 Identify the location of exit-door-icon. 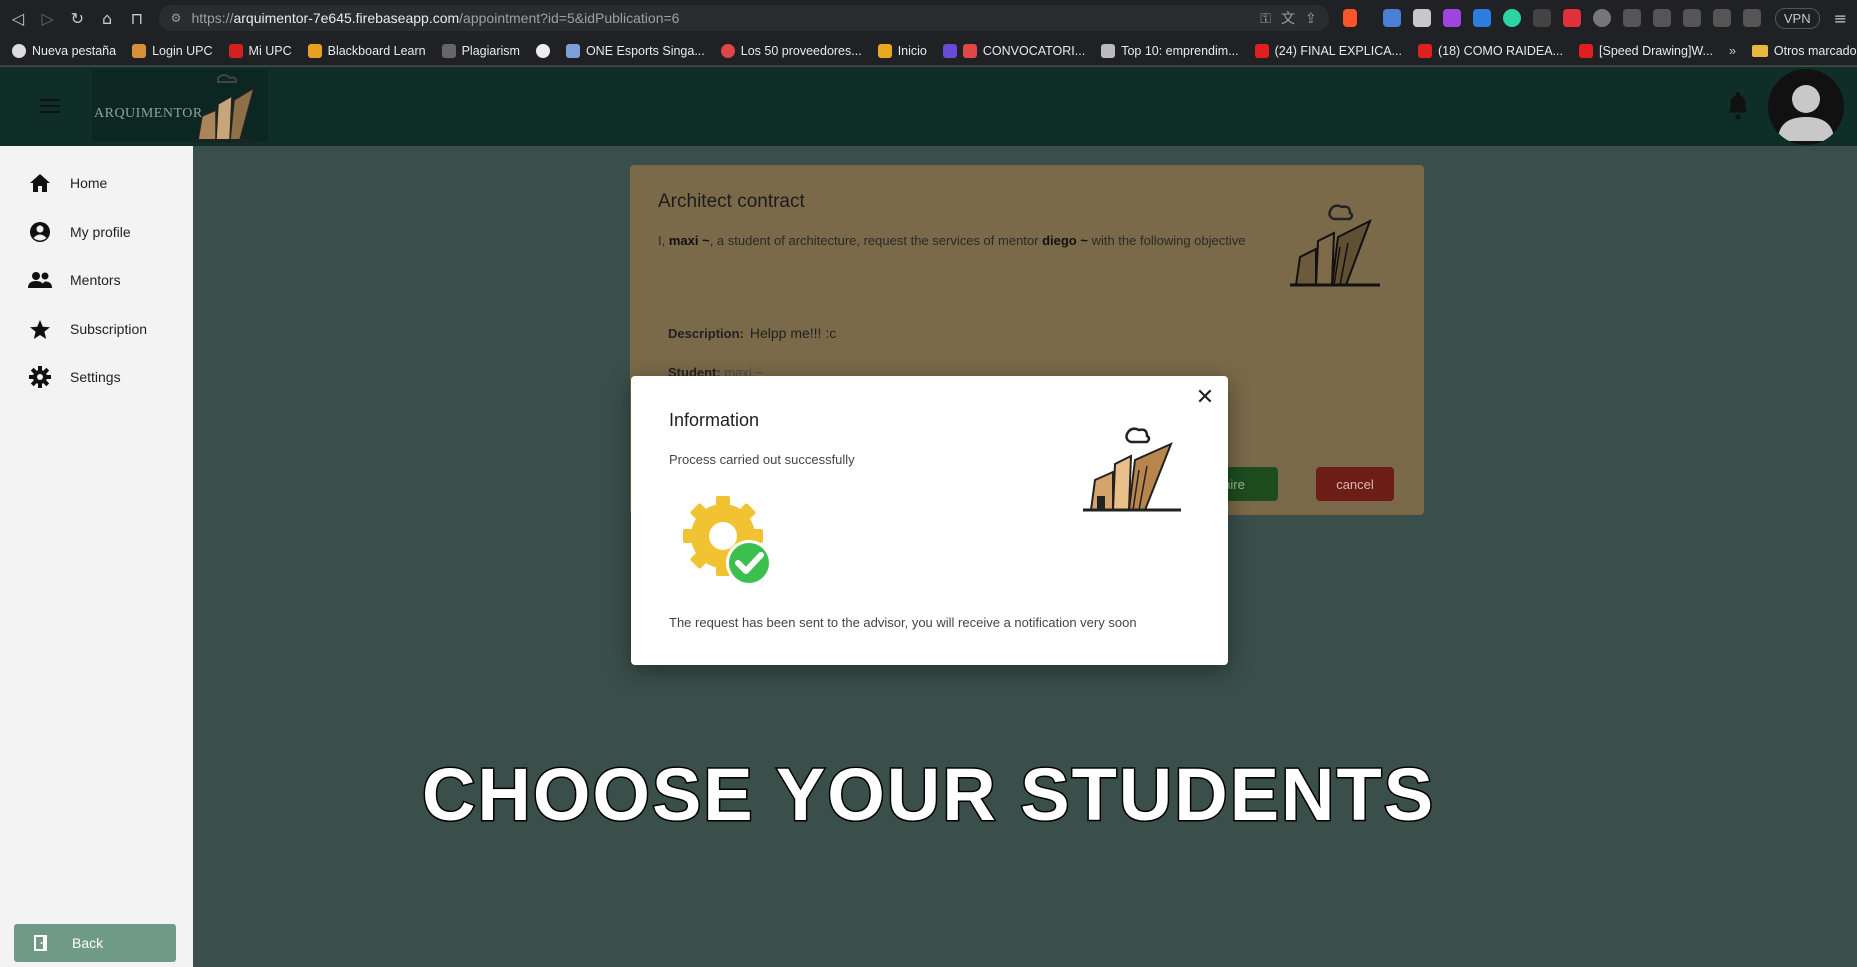
(40, 943).